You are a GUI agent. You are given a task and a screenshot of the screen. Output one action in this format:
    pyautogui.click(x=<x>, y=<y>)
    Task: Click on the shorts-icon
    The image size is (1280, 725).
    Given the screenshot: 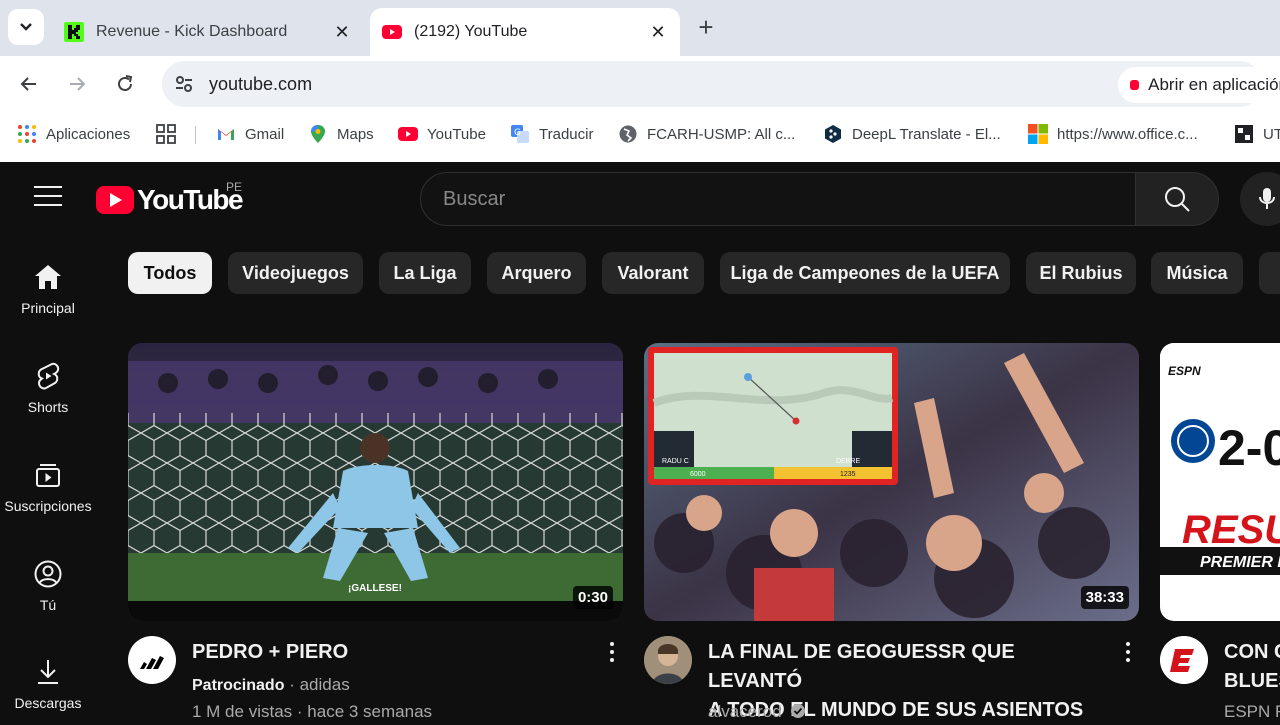 What is the action you would take?
    pyautogui.click(x=48, y=376)
    